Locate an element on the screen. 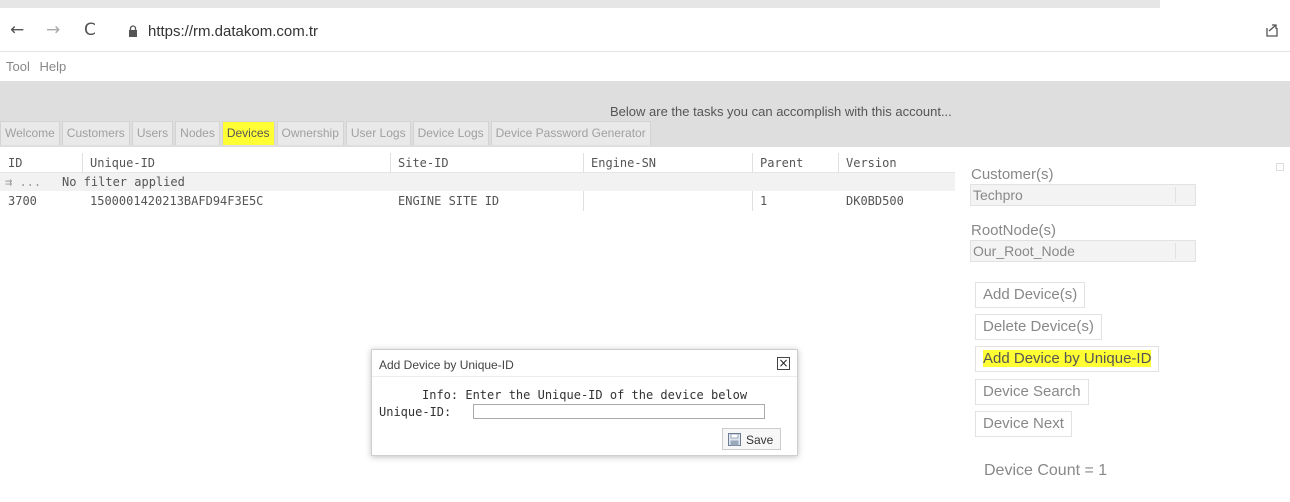 Image resolution: width=1290 pixels, height=502 pixels. floppy-disk-icon is located at coordinates (734, 439).